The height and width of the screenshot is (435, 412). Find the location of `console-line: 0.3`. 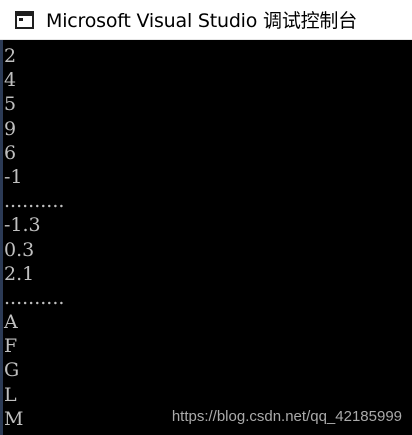

console-line: 0.3 is located at coordinates (19, 249).